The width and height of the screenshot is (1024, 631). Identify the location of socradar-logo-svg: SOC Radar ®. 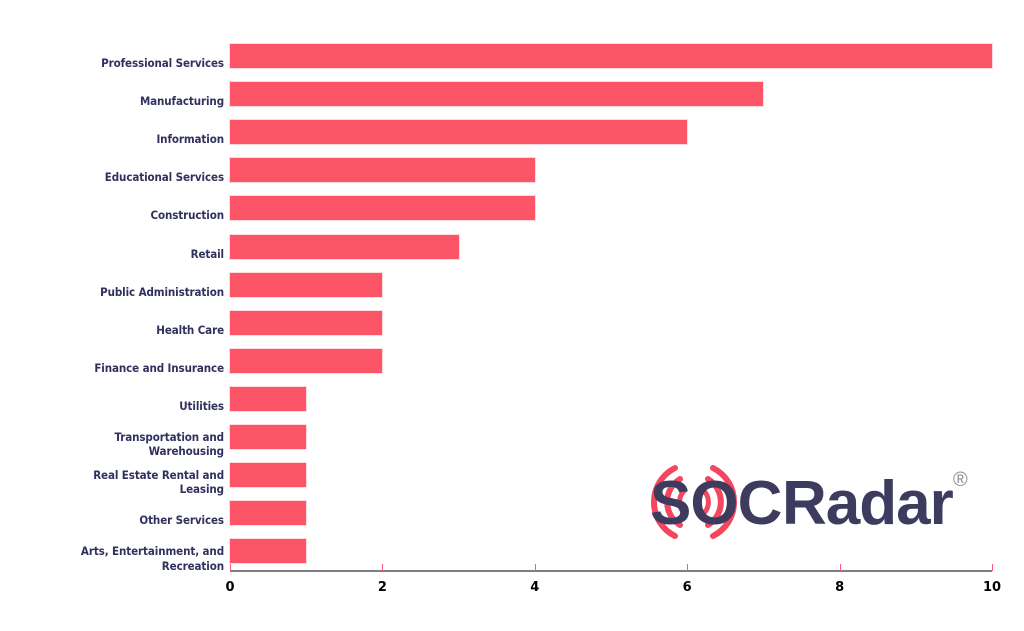
(809, 502).